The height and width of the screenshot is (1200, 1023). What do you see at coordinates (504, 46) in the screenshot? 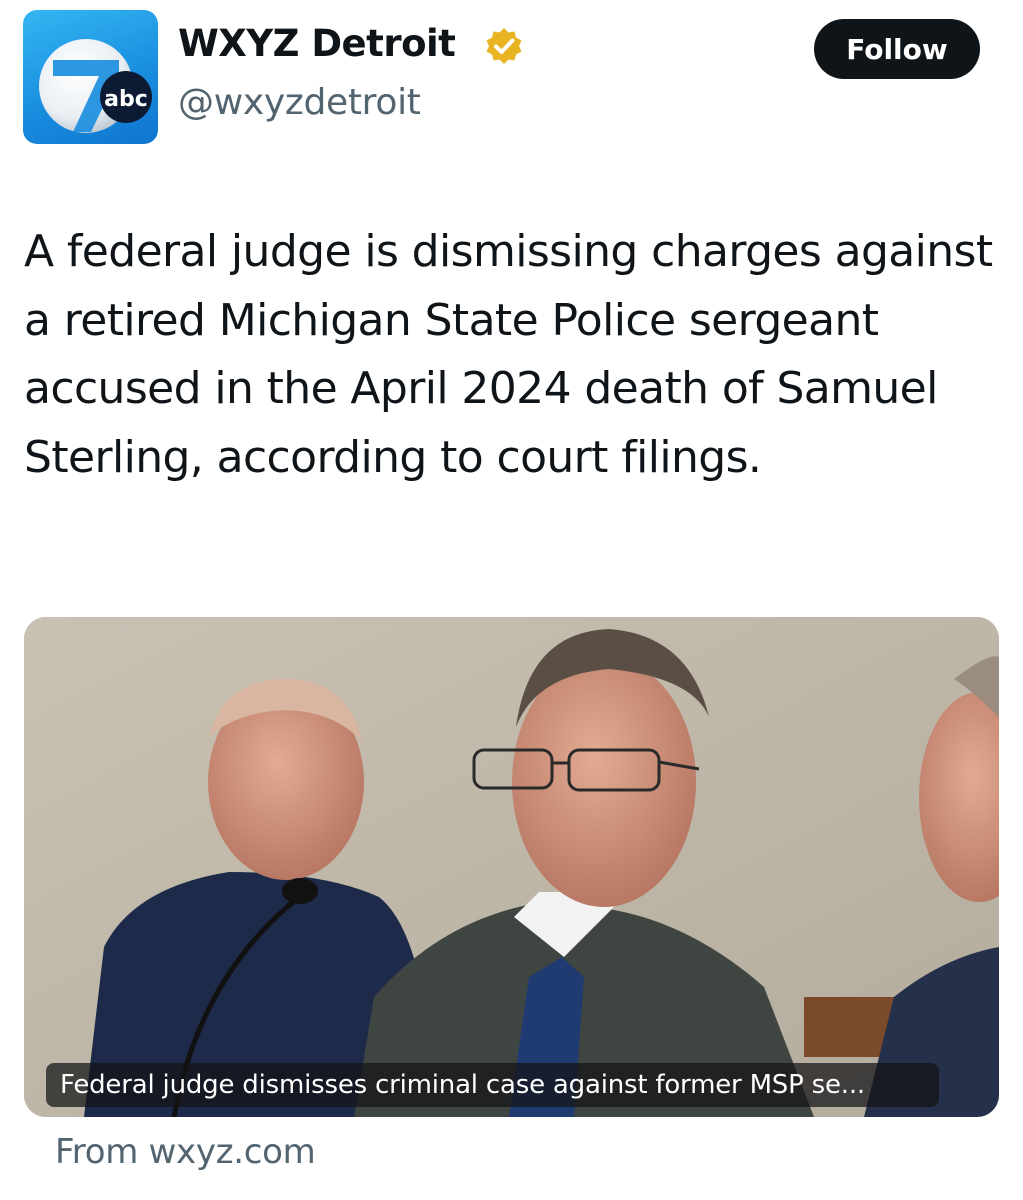
I see `verified-badge-icon` at bounding box center [504, 46].